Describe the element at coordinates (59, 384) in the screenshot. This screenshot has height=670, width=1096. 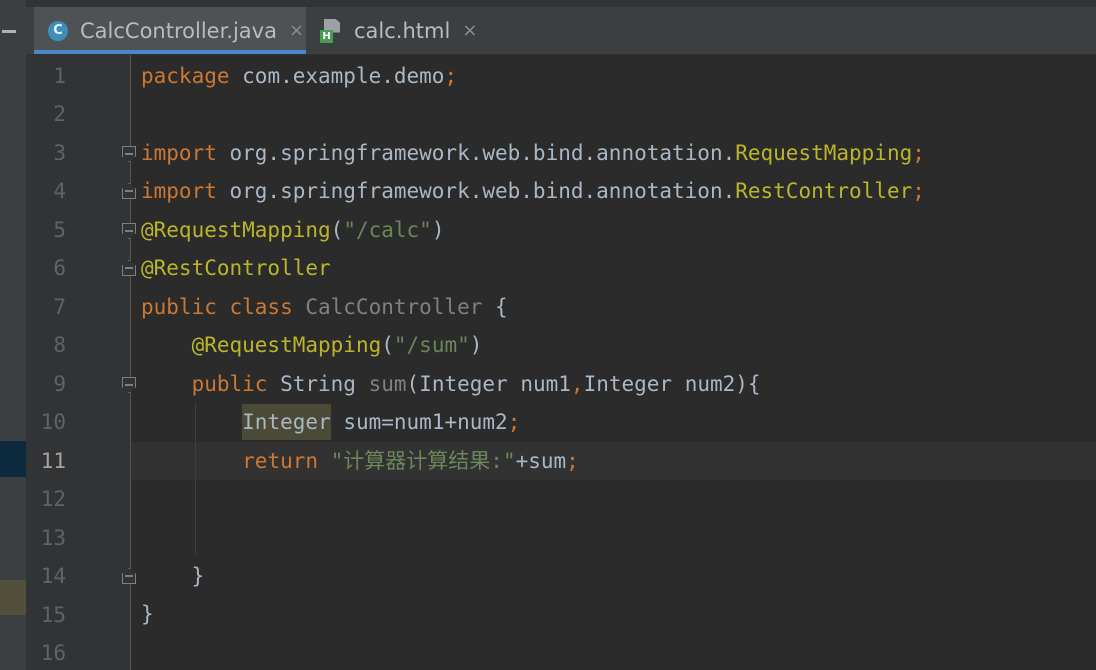
I see `line-number: 9` at that location.